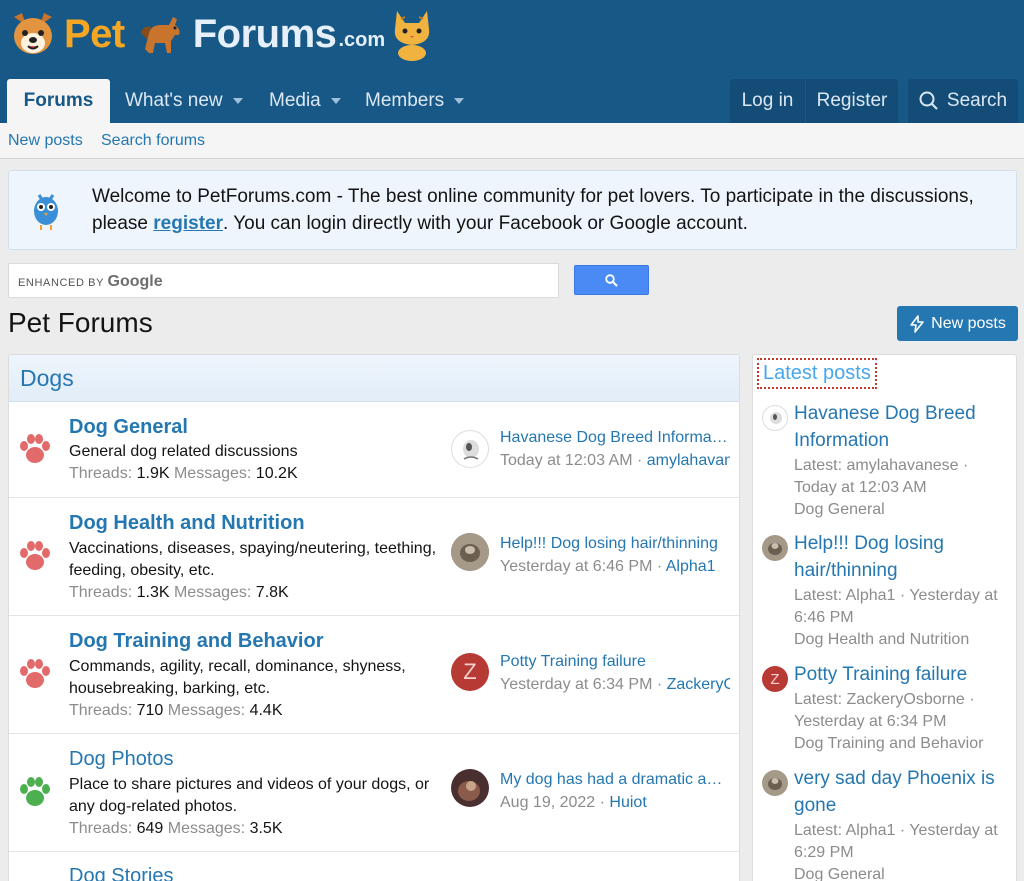 The width and height of the screenshot is (1024, 881). Describe the element at coordinates (121, 759) in the screenshot. I see `forum-title: Dog Photos` at that location.